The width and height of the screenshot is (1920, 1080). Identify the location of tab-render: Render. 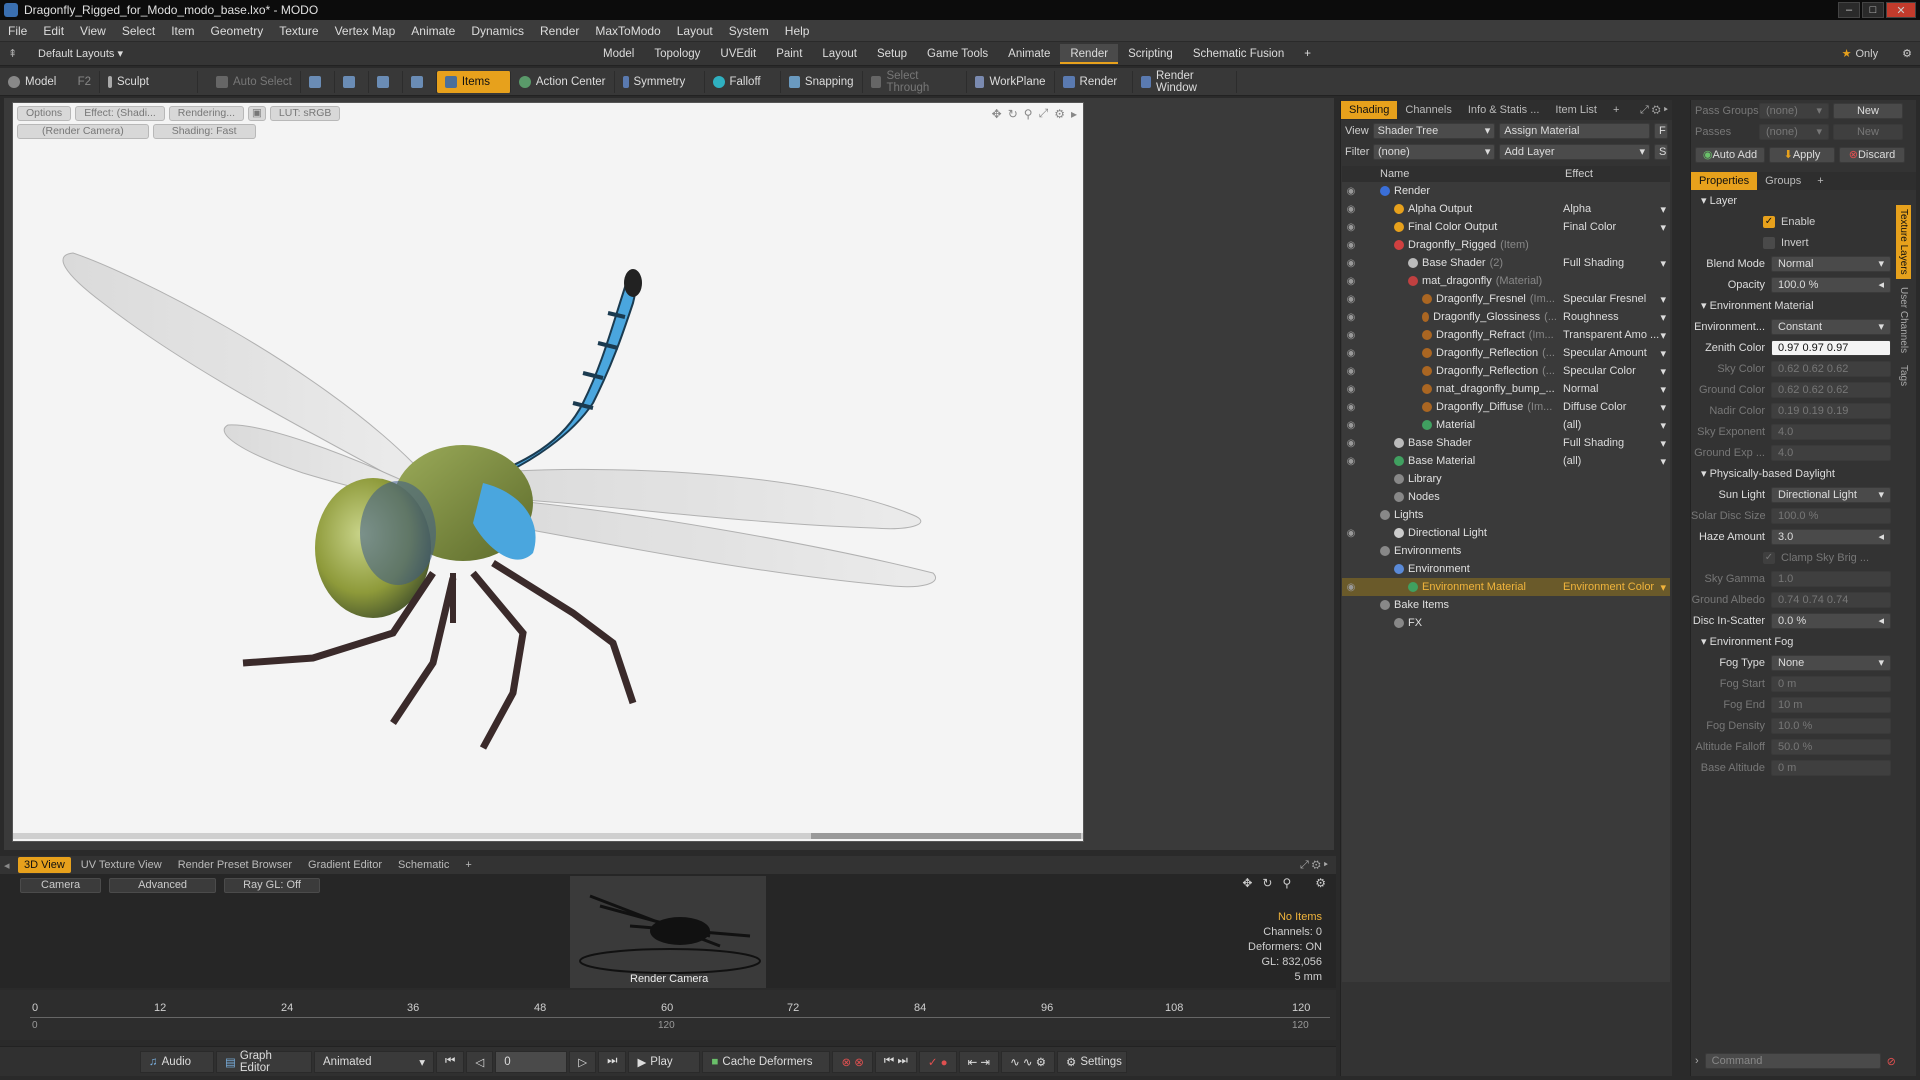
(1089, 53).